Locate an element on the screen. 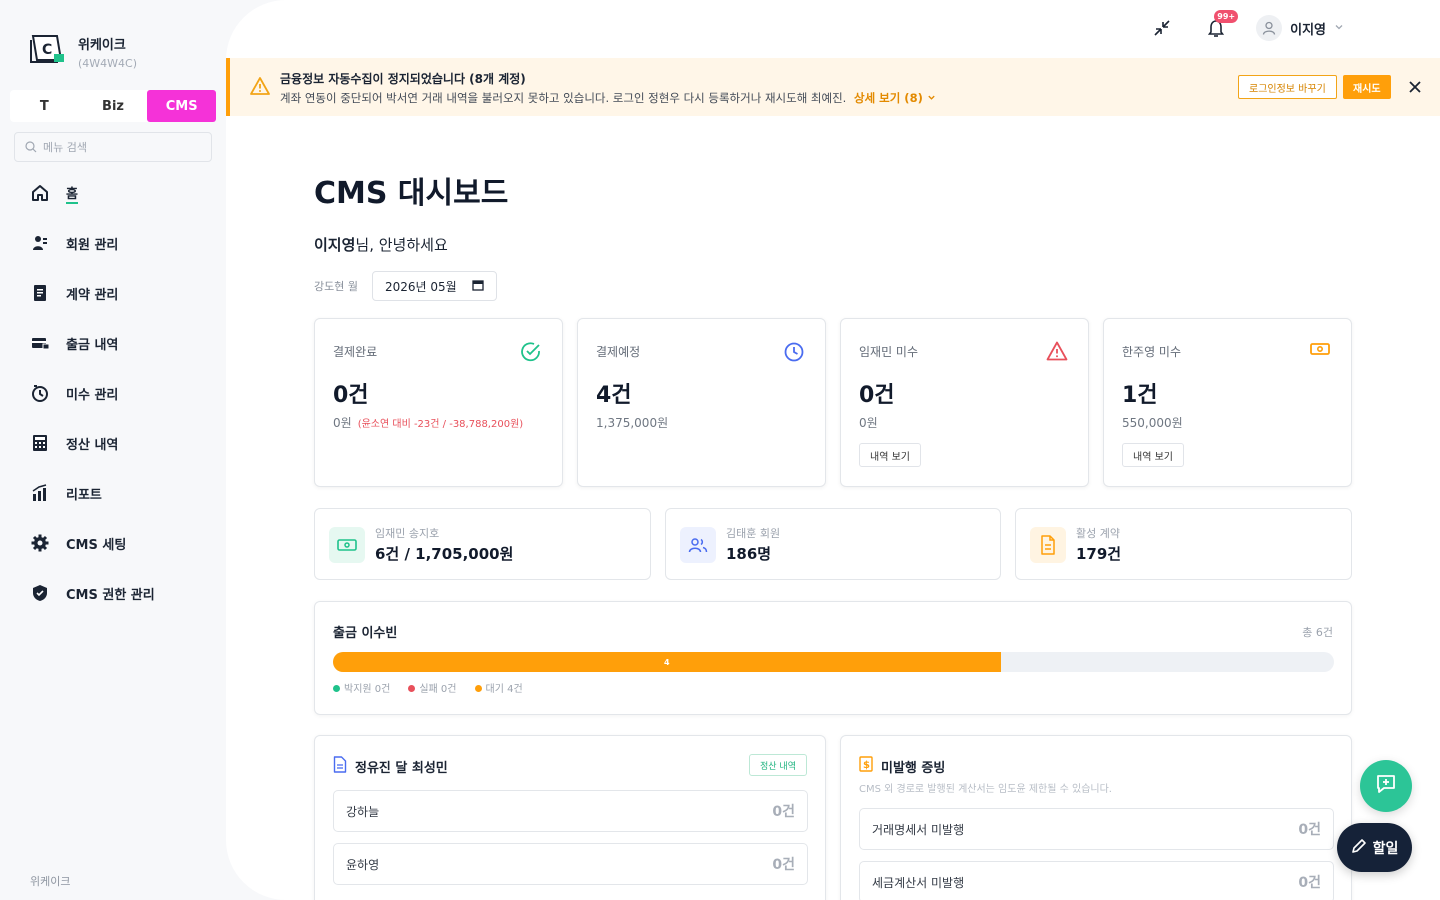 This screenshot has height=900, width=1440. notification-badge: 99+ is located at coordinates (1226, 16).